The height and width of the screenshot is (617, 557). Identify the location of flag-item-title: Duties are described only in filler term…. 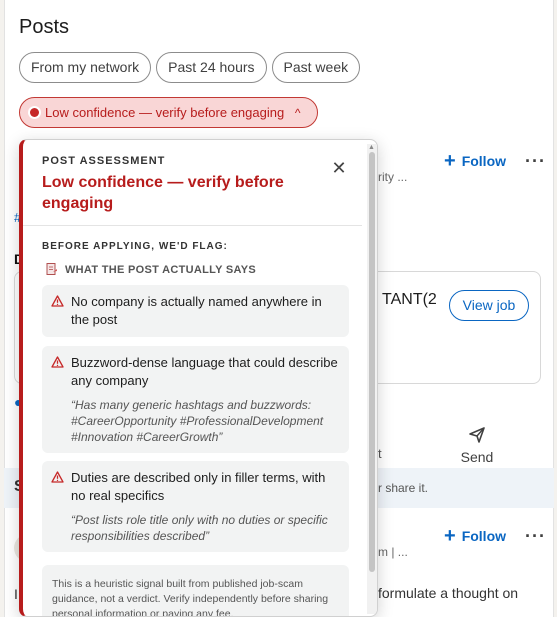
(198, 486).